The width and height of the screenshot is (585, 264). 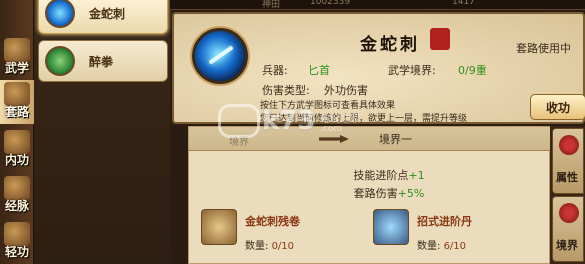 What do you see at coordinates (283, 246) in the screenshot?
I see `count-value: 0/10` at bounding box center [283, 246].